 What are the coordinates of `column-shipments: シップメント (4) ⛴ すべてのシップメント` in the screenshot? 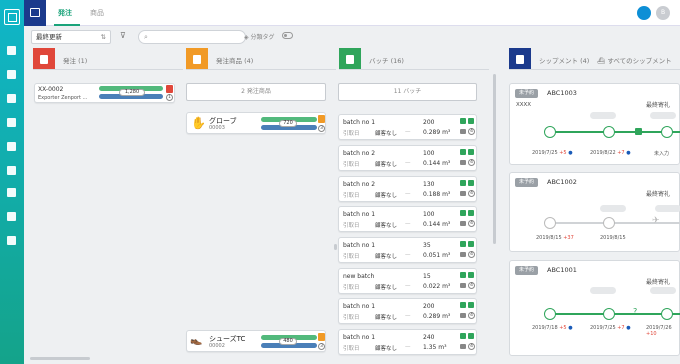 It's located at (594, 59).